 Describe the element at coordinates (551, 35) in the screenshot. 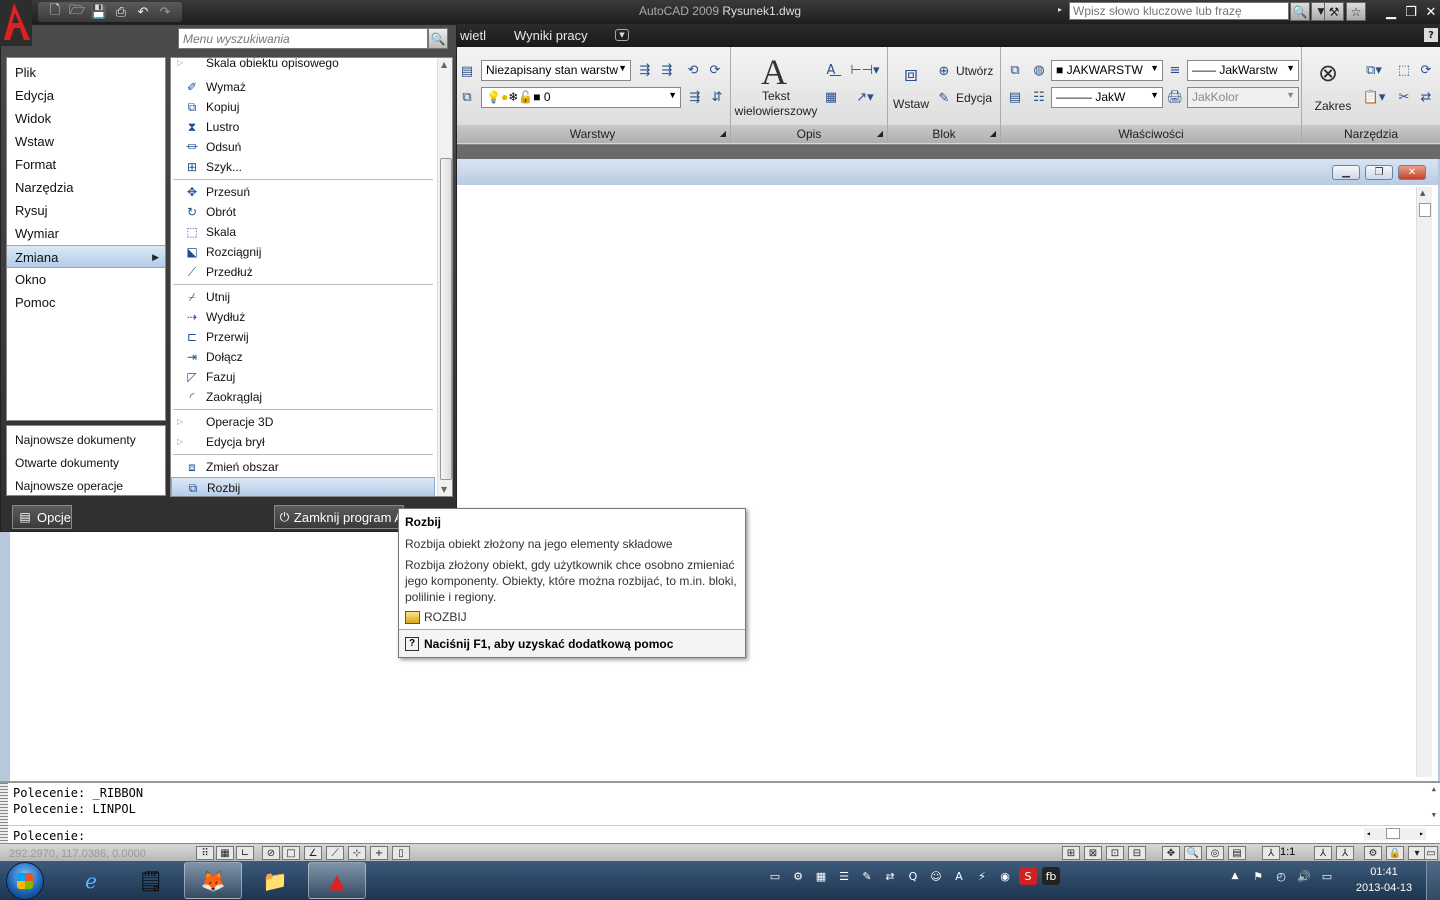

I see `tab-wyniki-pracy: Wyniki pracy` at that location.